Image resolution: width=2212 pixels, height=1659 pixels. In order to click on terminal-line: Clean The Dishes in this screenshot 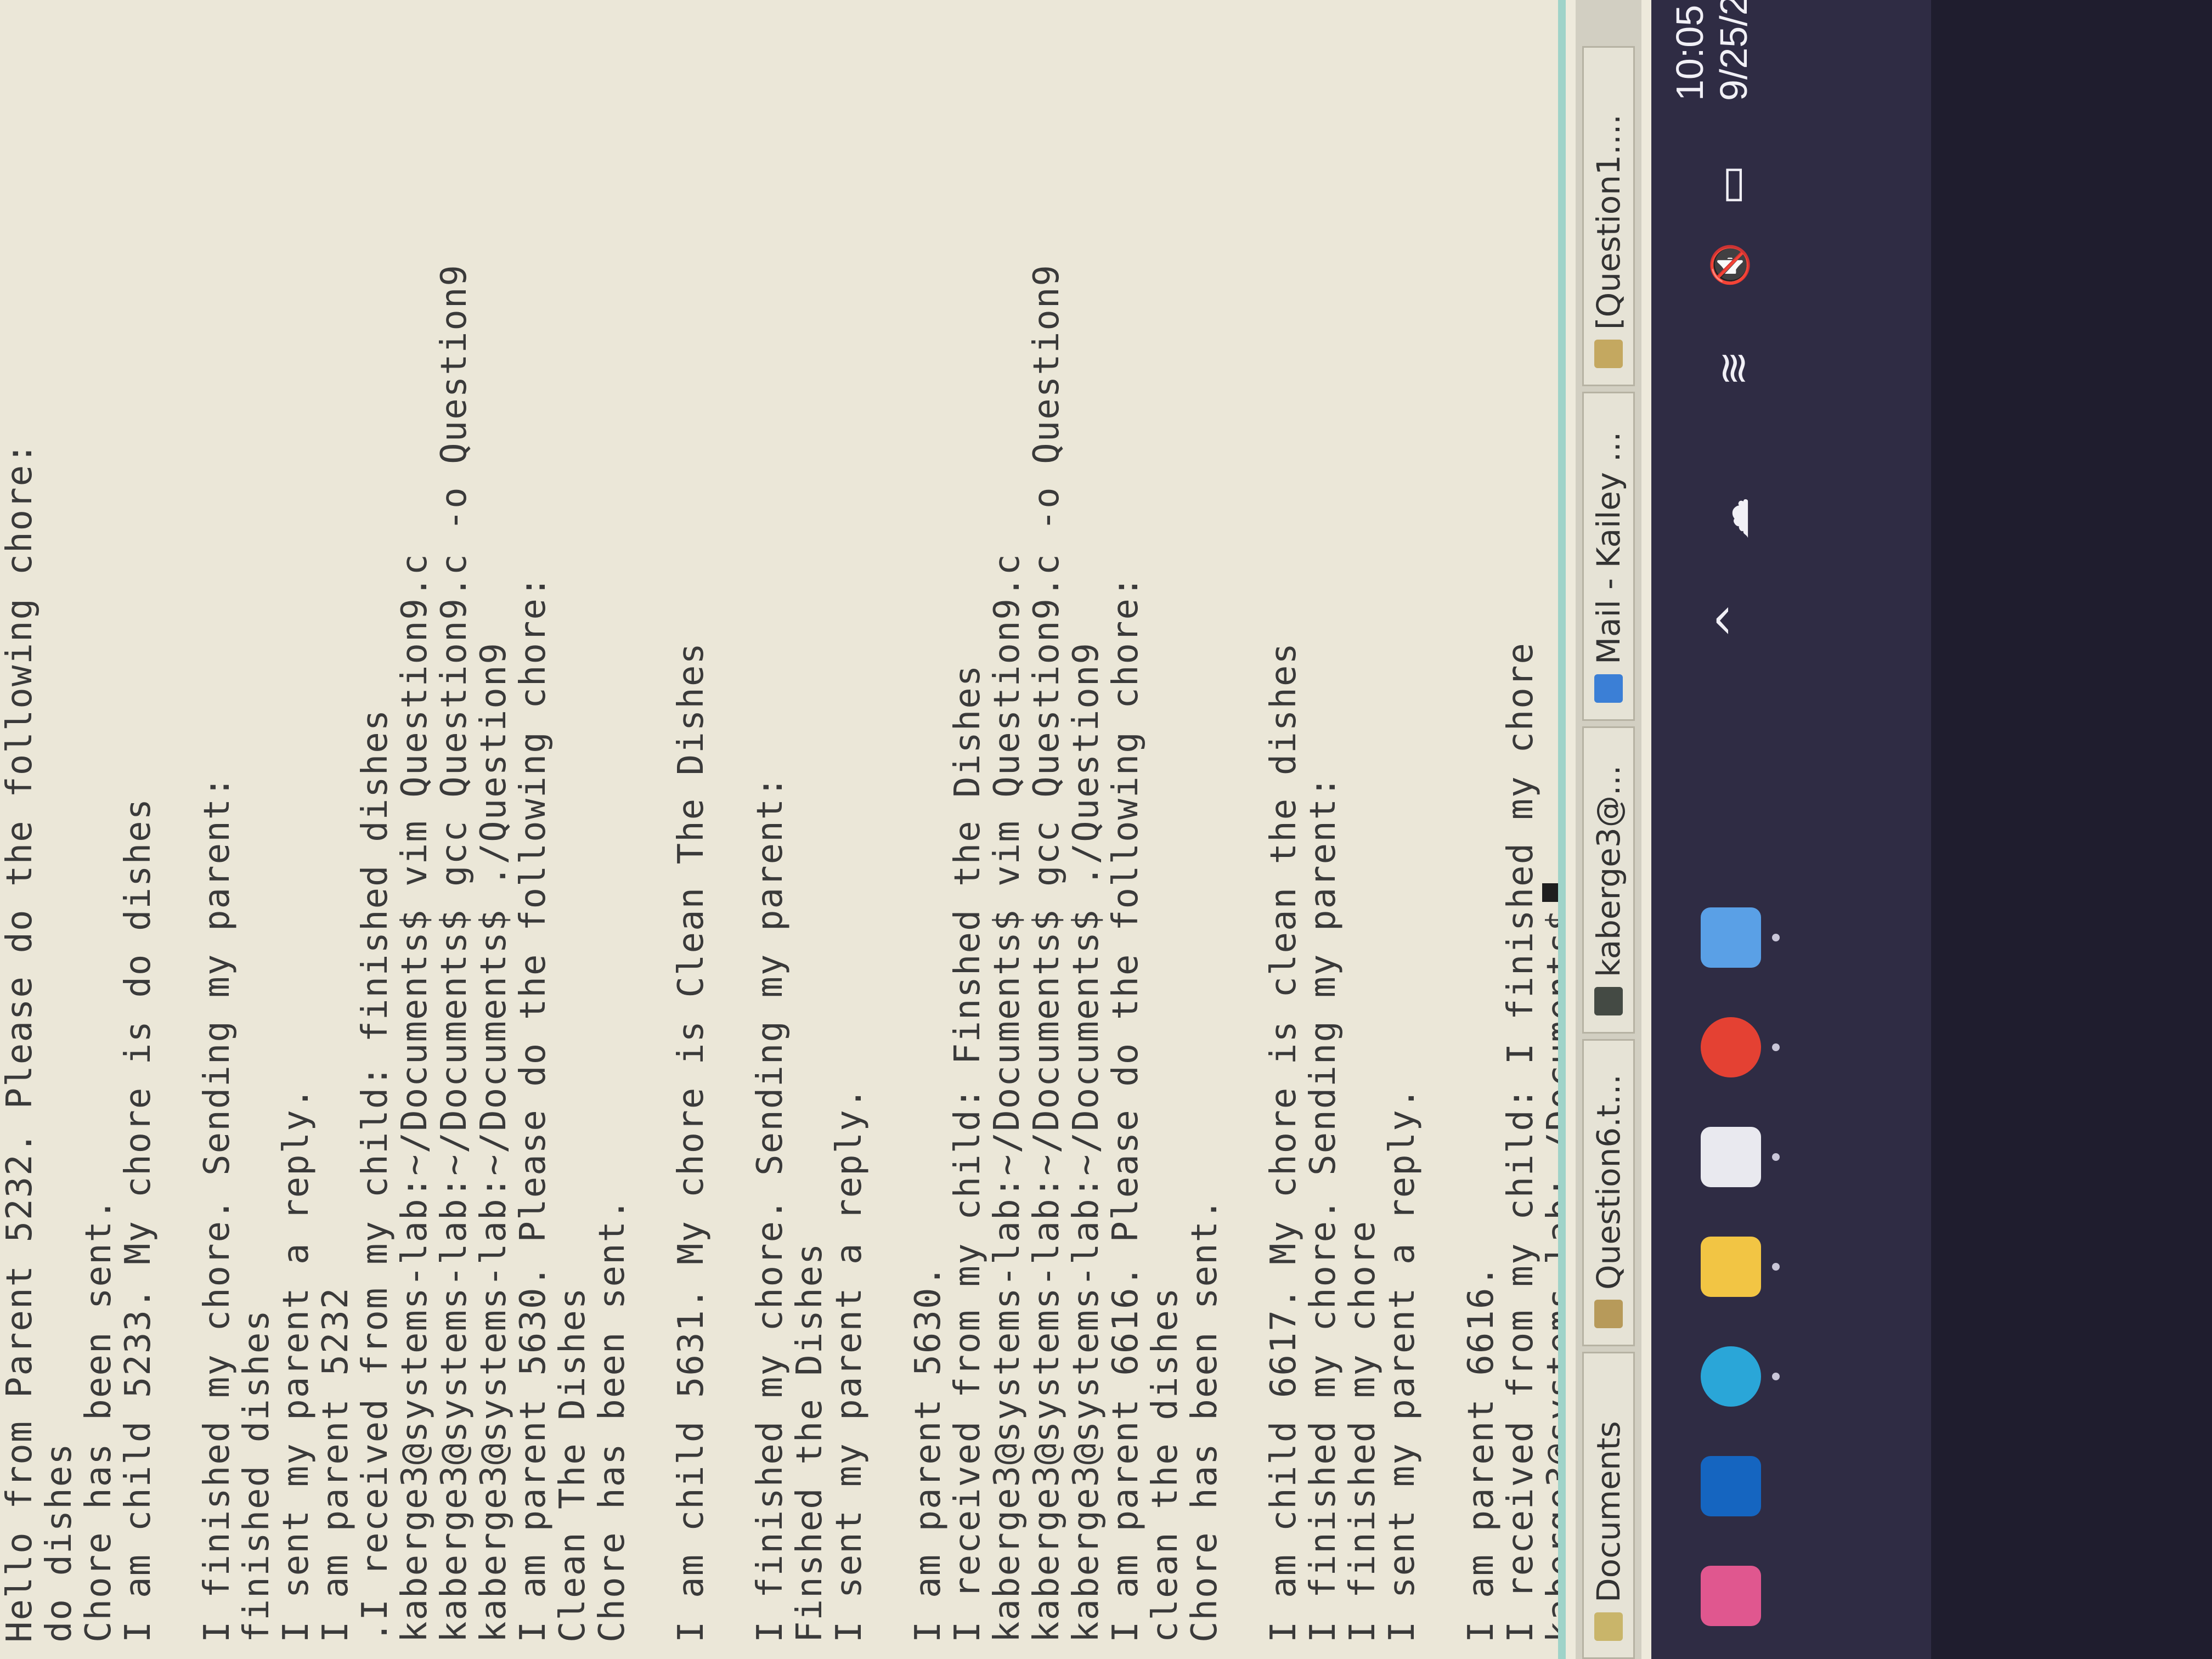, I will do `click(572, 1465)`.